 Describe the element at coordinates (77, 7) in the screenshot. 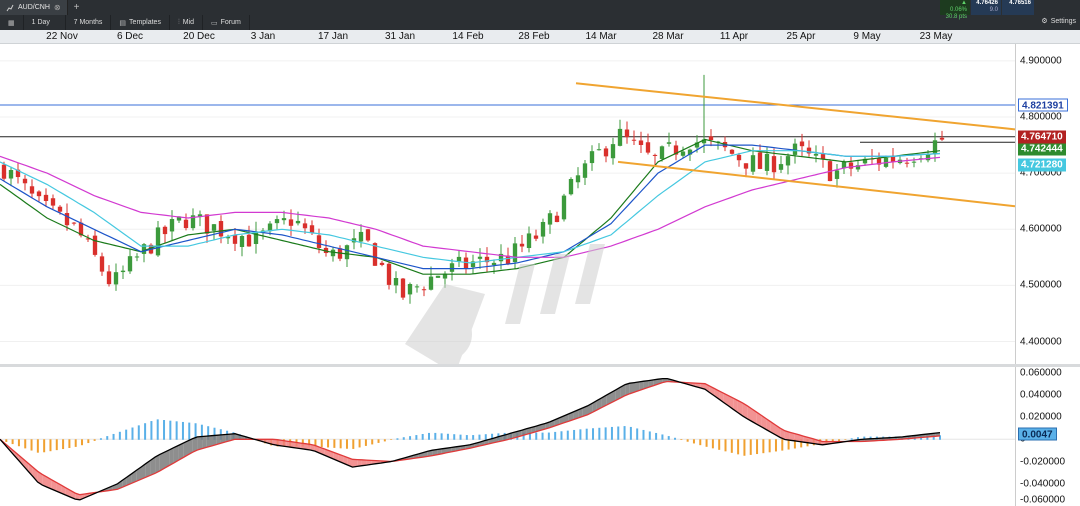

I see `add-tab-icon: +` at that location.